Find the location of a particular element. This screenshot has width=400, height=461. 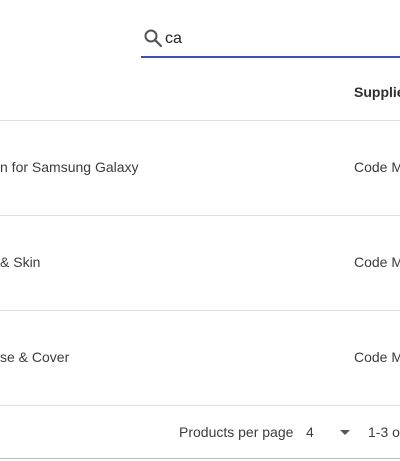

search-field is located at coordinates (270, 41).